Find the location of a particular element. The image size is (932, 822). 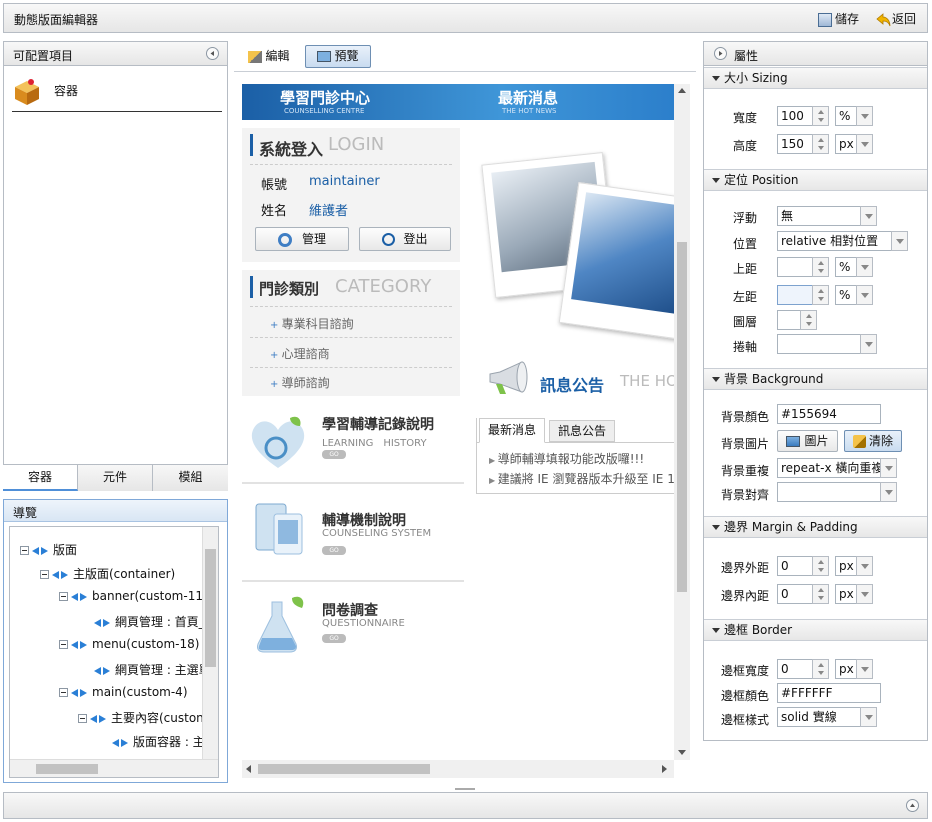

margin-unit-dropdown is located at coordinates (864, 566).